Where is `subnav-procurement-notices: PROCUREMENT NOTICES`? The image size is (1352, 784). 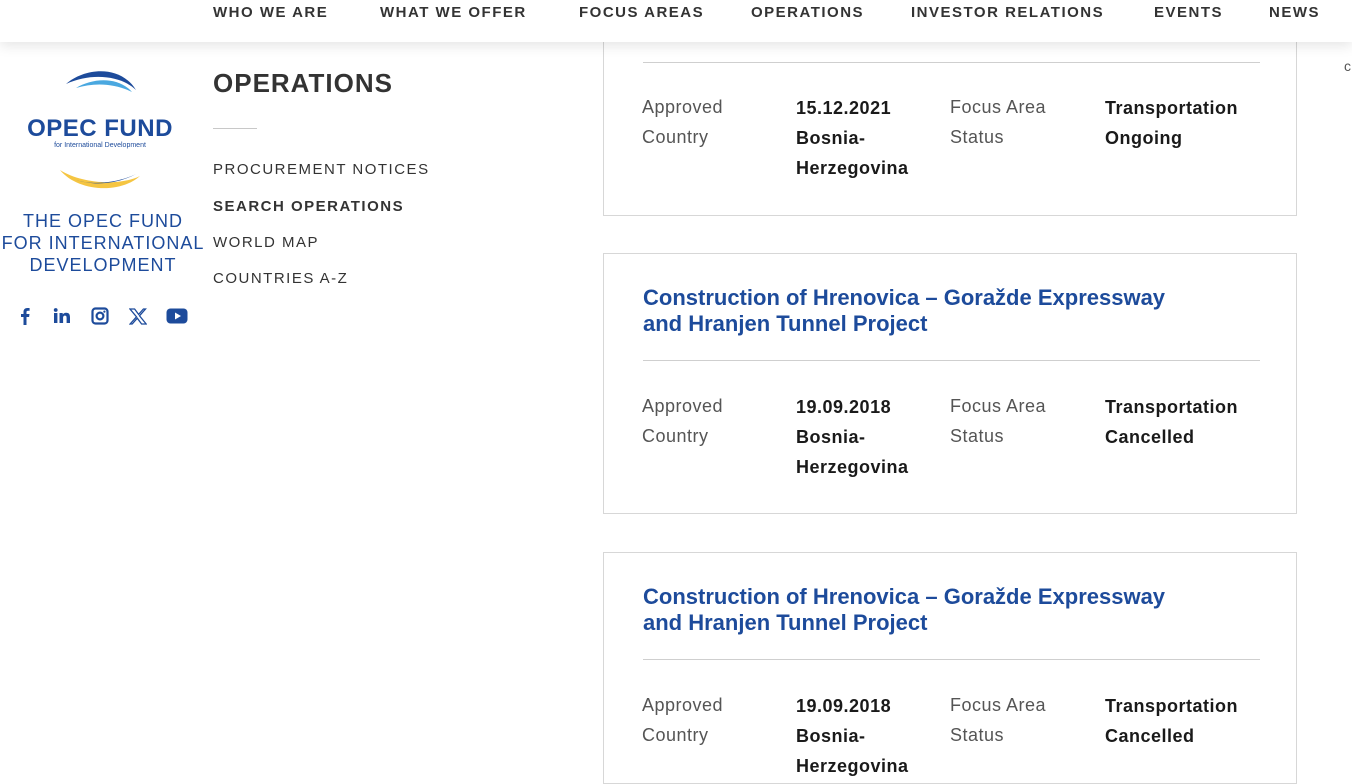 subnav-procurement-notices: PROCUREMENT NOTICES is located at coordinates (321, 169).